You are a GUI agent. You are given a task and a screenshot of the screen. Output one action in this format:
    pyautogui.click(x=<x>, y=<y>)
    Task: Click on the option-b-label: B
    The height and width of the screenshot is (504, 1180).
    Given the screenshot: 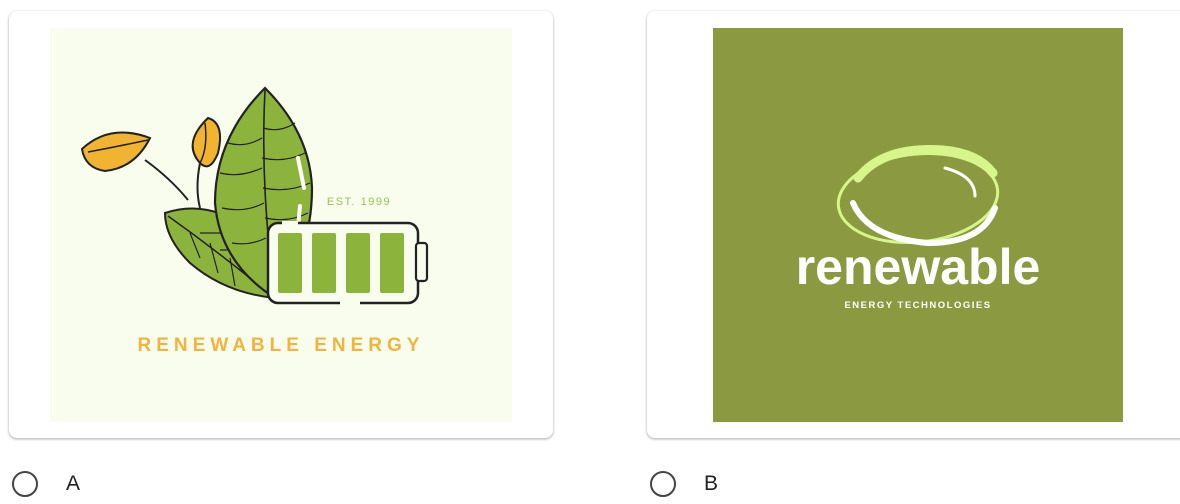 What is the action you would take?
    pyautogui.click(x=711, y=483)
    